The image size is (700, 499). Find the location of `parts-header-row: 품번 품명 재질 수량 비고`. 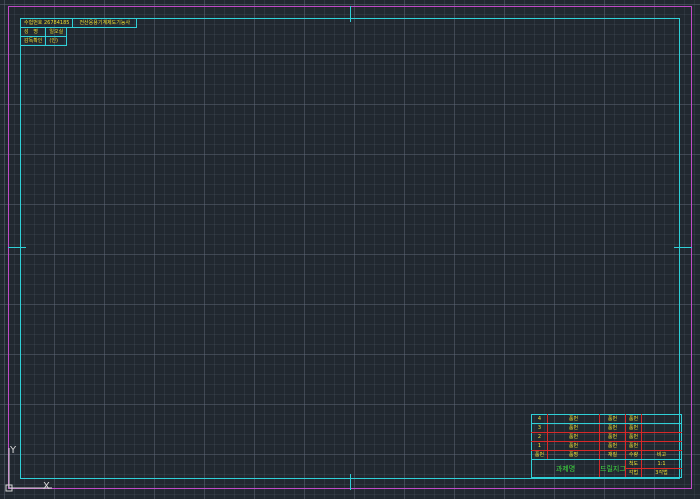

parts-header-row: 품번 품명 재질 수량 비고 is located at coordinates (606, 455).